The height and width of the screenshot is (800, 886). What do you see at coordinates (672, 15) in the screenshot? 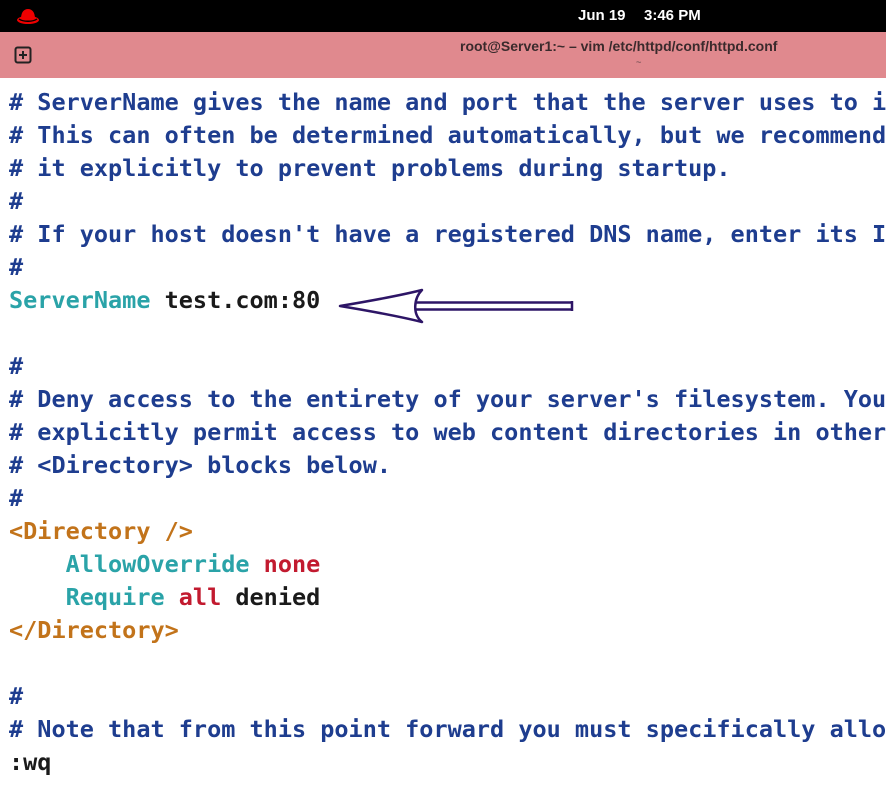
I see `clock-time: 3:46 PM` at bounding box center [672, 15].